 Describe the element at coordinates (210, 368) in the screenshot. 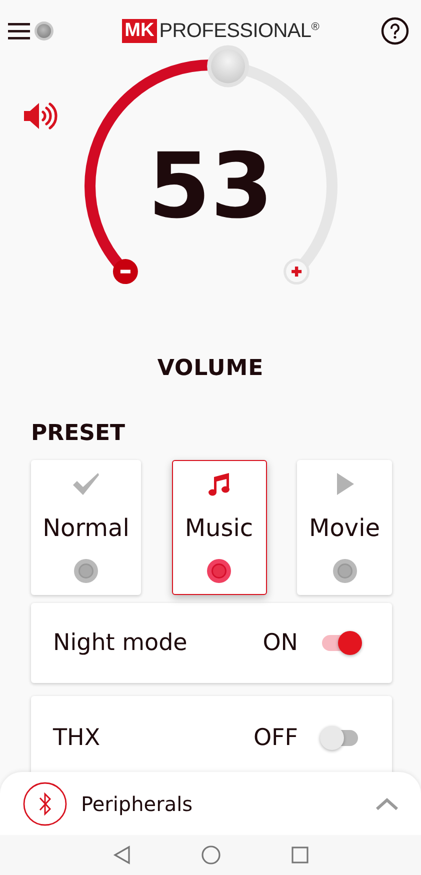

I see `volume-label: VOLUME` at that location.